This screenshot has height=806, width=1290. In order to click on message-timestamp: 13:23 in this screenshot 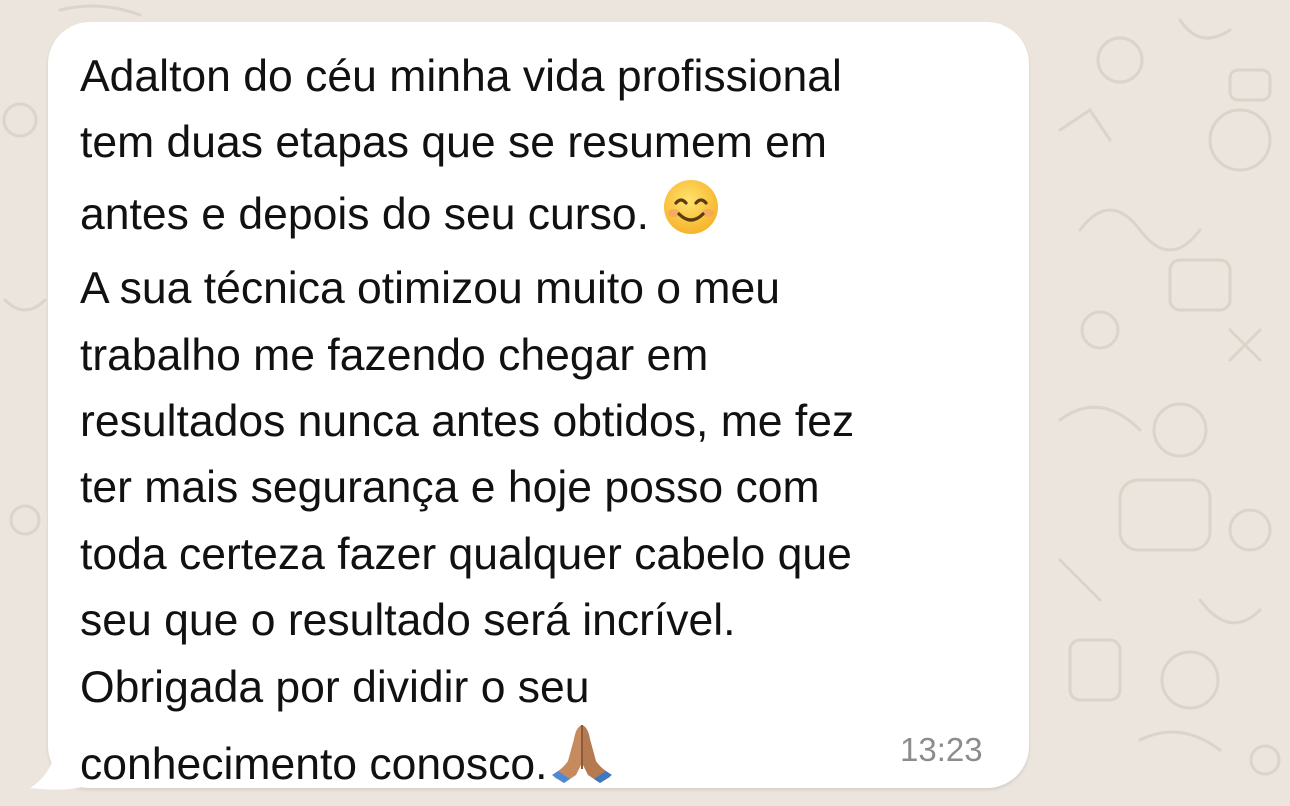, I will do `click(941, 749)`.